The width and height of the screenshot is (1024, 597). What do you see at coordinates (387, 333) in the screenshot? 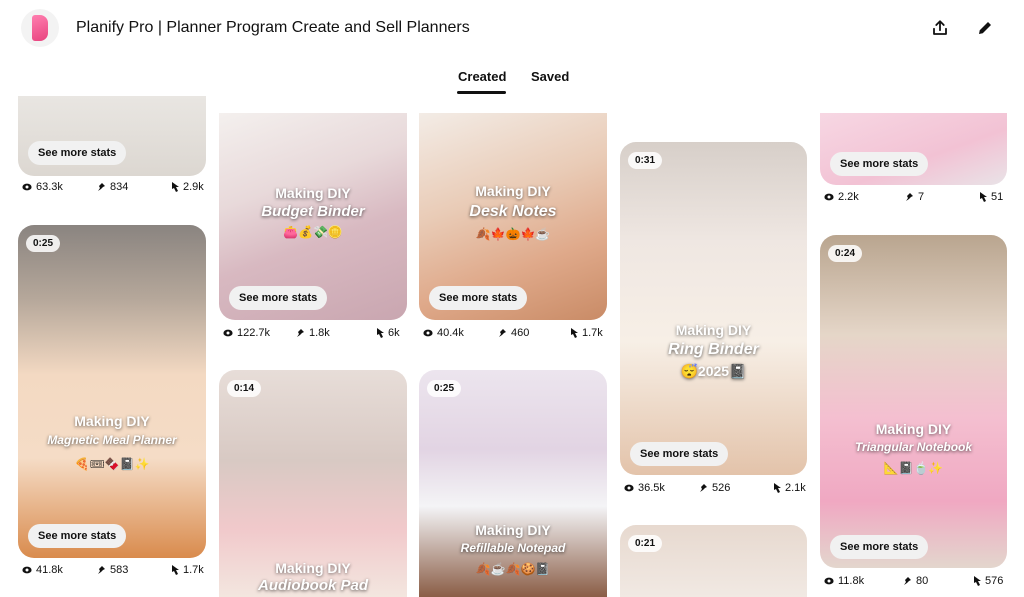
I see `clicks-stat: 6k` at bounding box center [387, 333].